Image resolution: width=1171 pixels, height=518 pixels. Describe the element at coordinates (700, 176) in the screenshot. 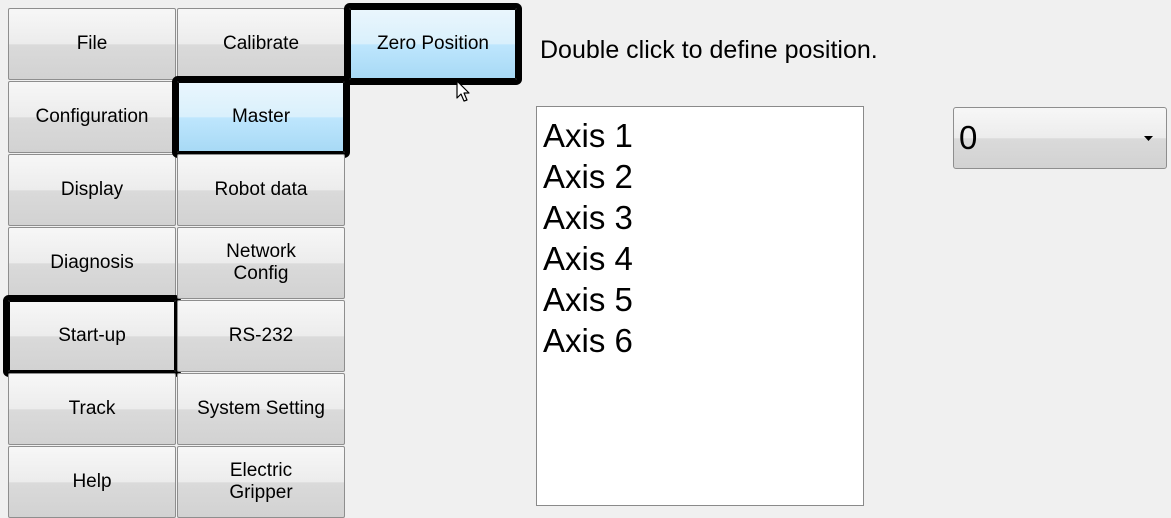

I see `list-item-axis-2: Axis 2` at that location.